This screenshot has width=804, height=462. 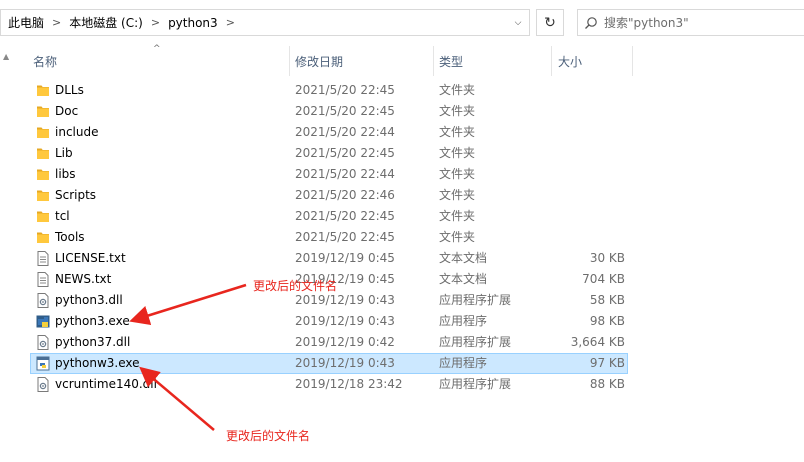 What do you see at coordinates (518, 22) in the screenshot?
I see `chevron-down-icon: ⌵` at bounding box center [518, 22].